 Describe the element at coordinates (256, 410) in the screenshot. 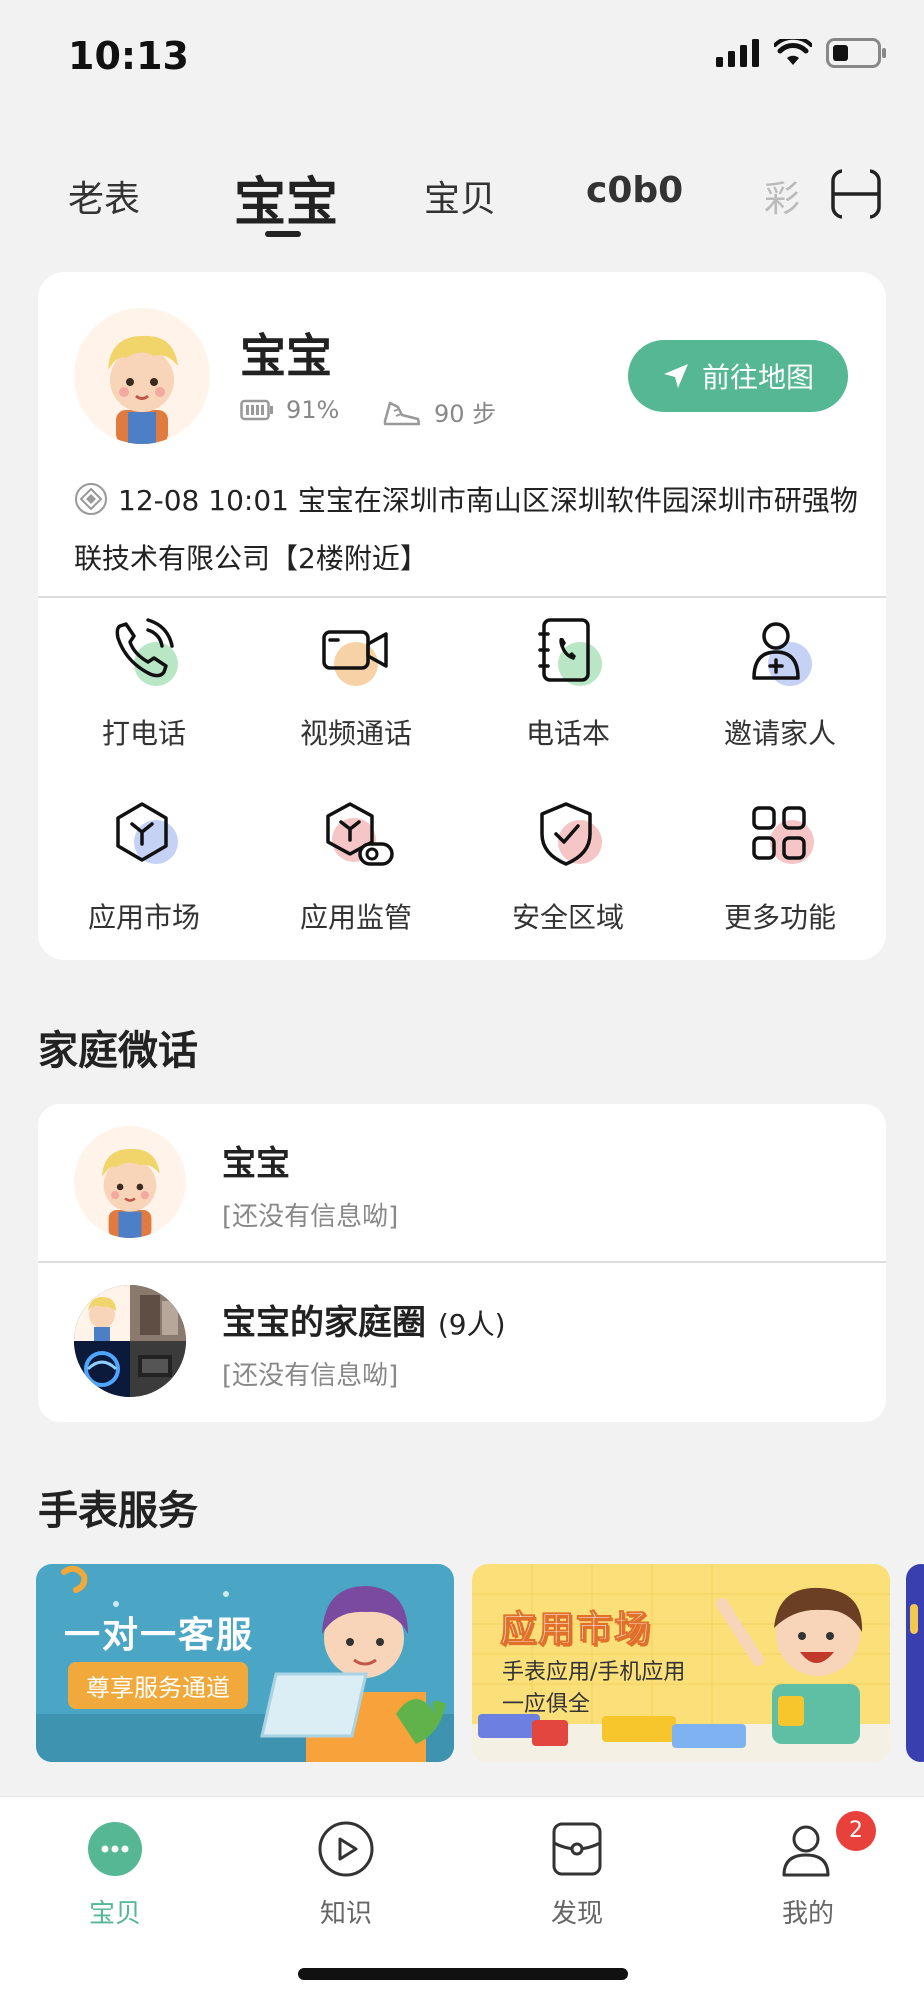

I see `battery-level-icon` at that location.